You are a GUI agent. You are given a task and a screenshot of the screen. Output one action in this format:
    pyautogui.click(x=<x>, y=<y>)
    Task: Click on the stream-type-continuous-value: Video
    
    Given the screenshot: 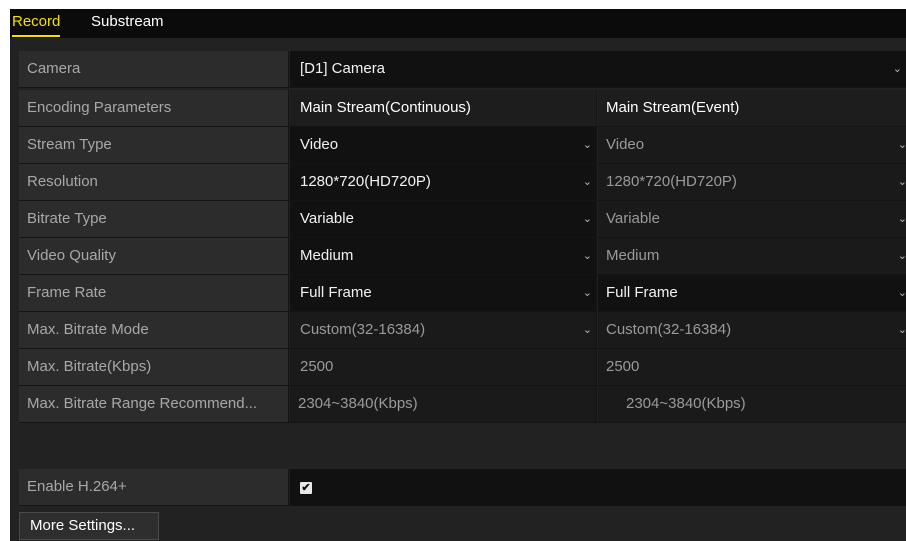 What is the action you would take?
    pyautogui.click(x=319, y=144)
    